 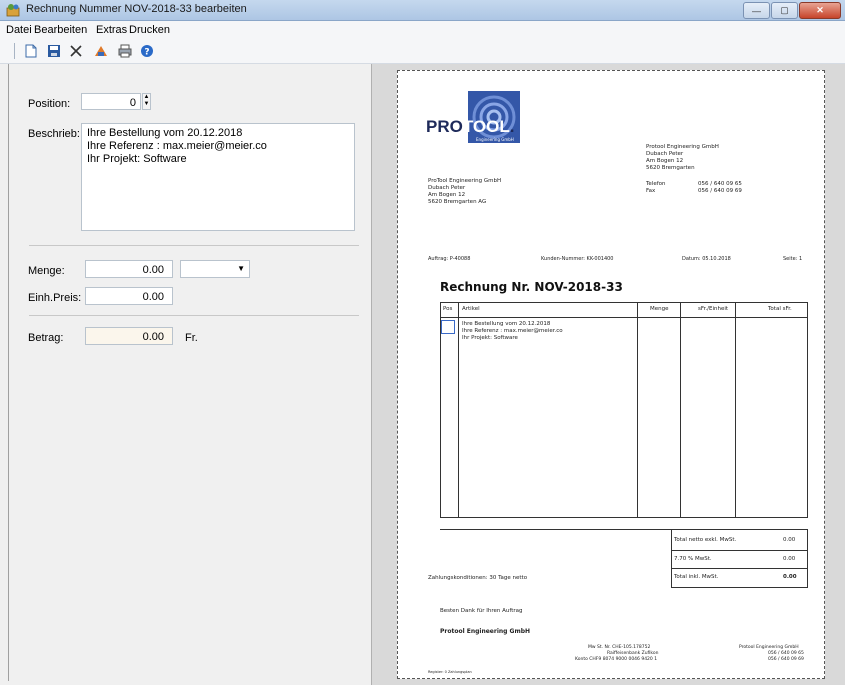 I want to click on new-document-button, so click(x=31, y=51).